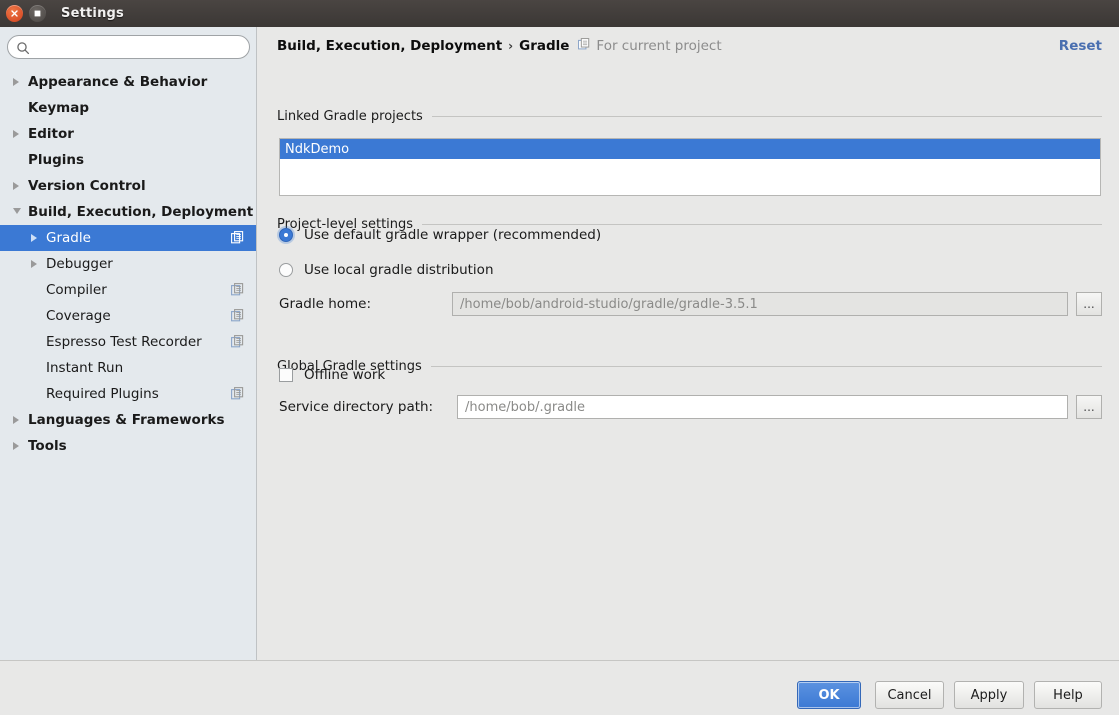  Describe the element at coordinates (389, 46) in the screenshot. I see `breadcrumb-root: Build, Execution, Deployment` at that location.